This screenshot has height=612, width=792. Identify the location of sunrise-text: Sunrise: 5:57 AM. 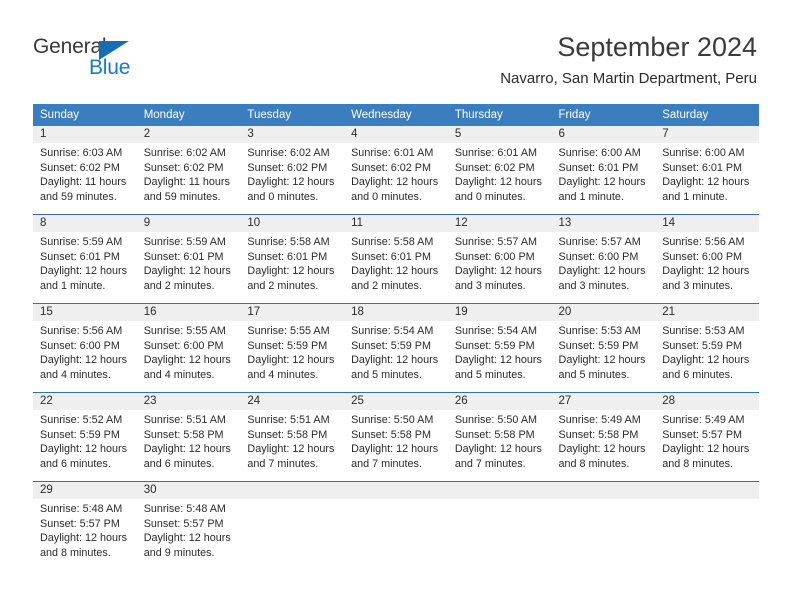
(496, 242).